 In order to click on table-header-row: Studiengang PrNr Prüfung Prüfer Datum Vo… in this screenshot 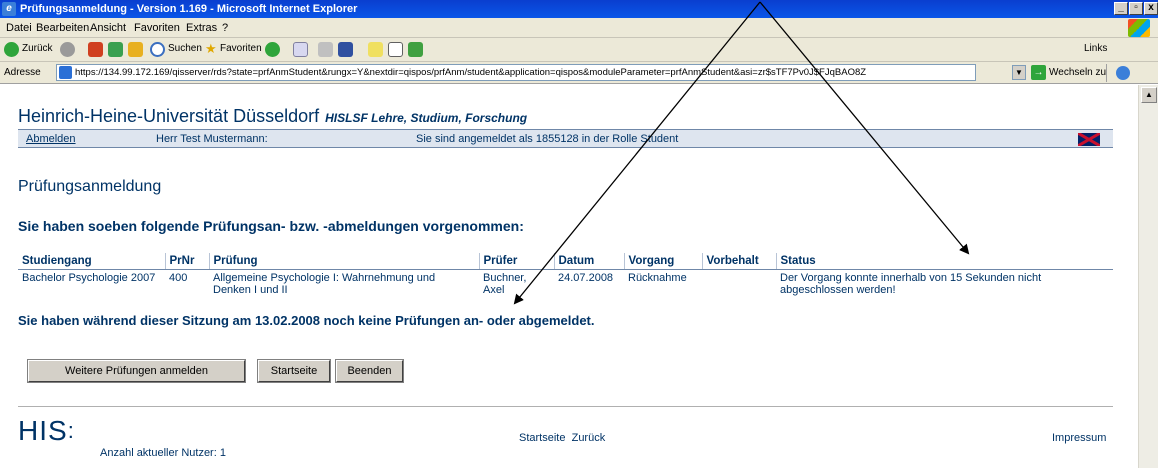, I will do `click(565, 261)`.